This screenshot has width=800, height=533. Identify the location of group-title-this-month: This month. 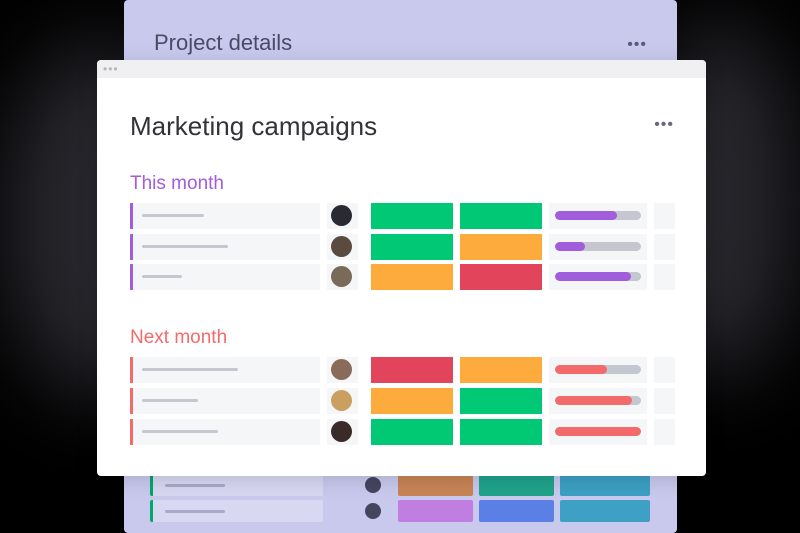
(177, 184).